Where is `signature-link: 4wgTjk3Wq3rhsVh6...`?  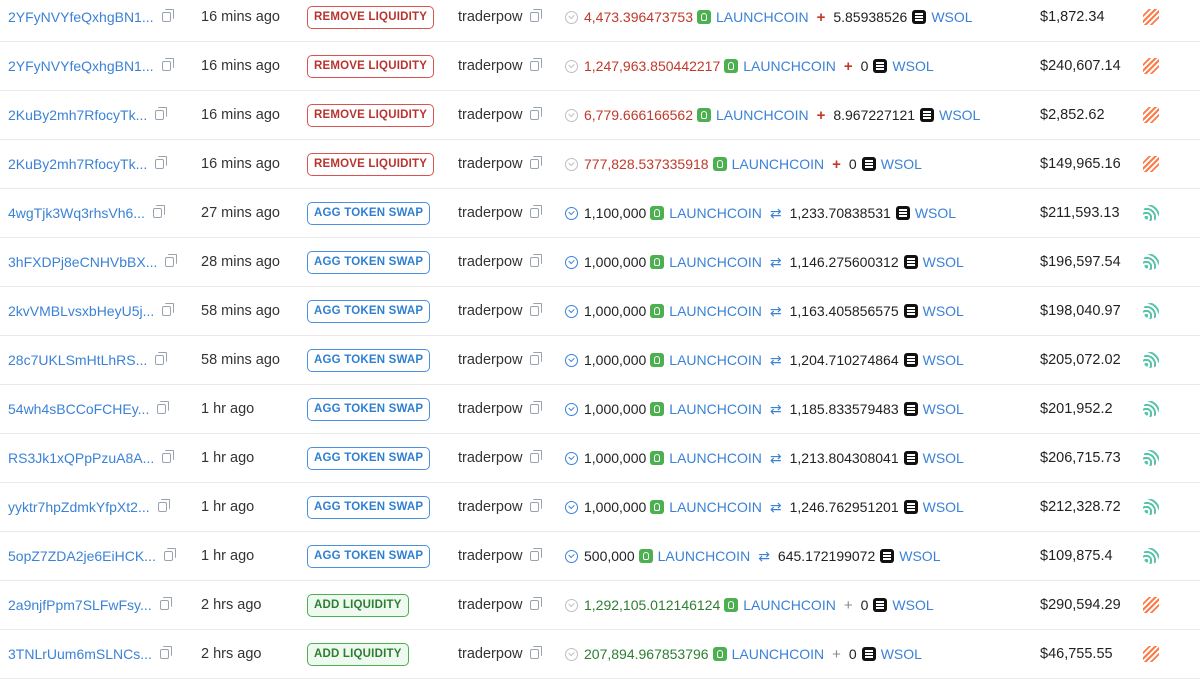
signature-link: 4wgTjk3Wq3rhsVh6... is located at coordinates (76, 213).